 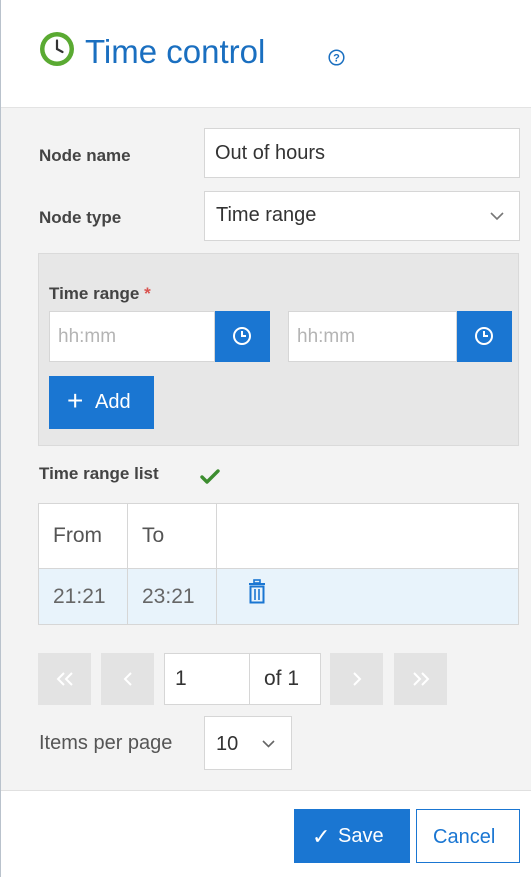 I want to click on page-total-label: of 1, so click(x=285, y=679).